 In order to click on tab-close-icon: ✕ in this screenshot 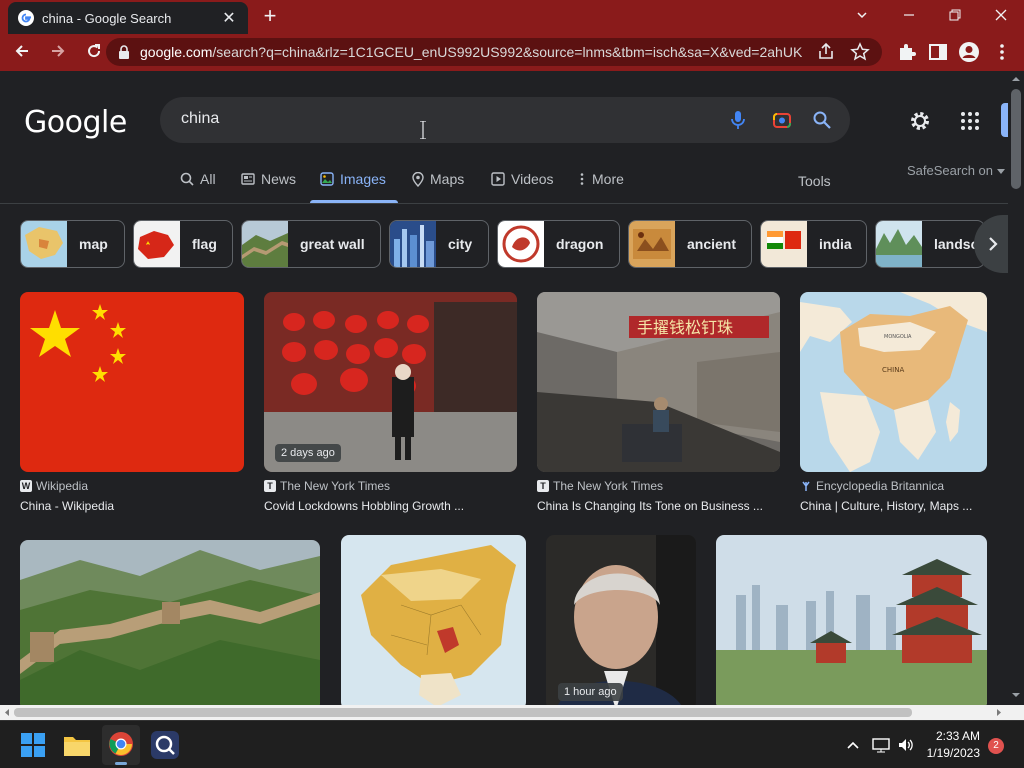, I will do `click(229, 18)`.